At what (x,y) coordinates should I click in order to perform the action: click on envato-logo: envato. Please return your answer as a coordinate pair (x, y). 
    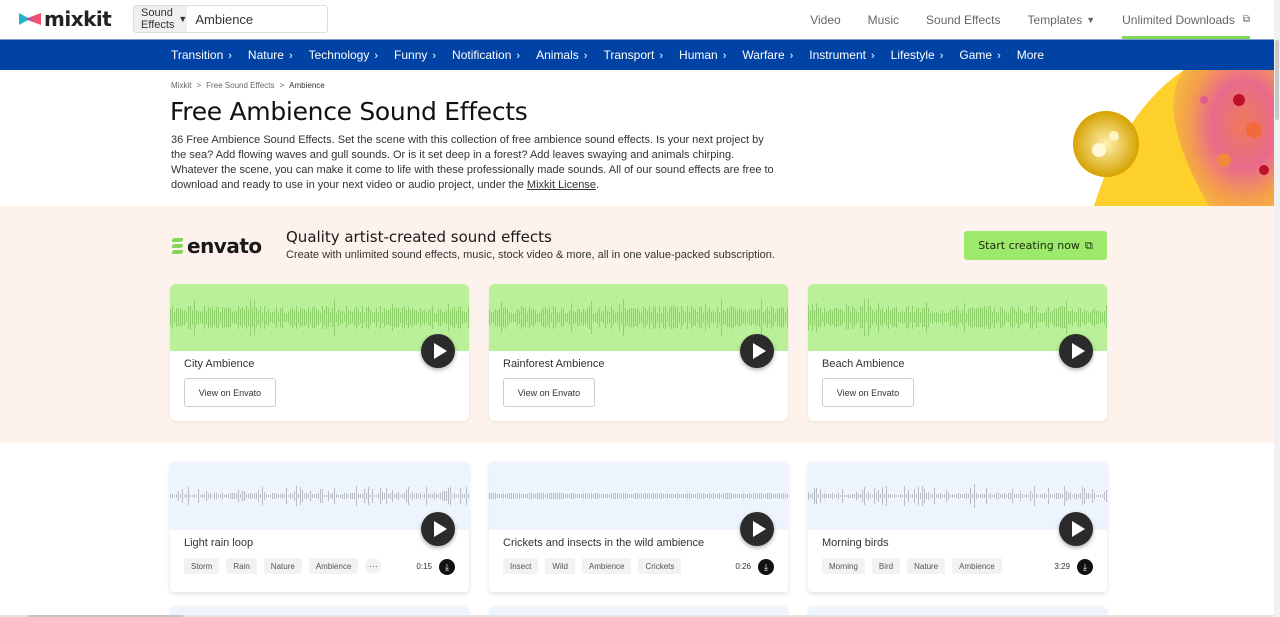
    Looking at the image, I should click on (216, 246).